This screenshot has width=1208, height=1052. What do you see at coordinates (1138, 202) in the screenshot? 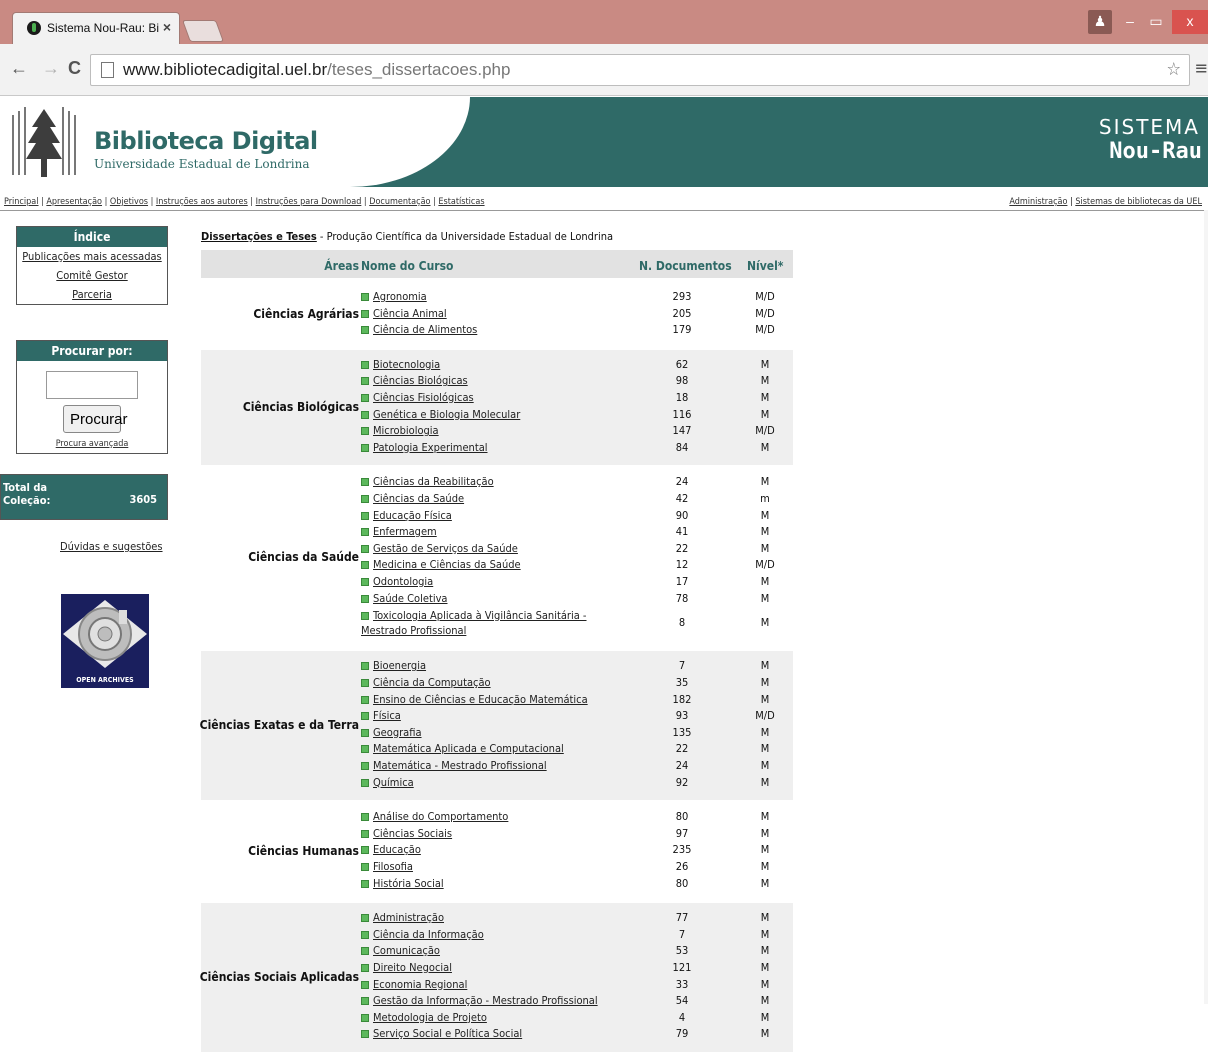
I see `nav-sistemas-bibliotecas: Sistemas de bibliotecas da UEL` at bounding box center [1138, 202].